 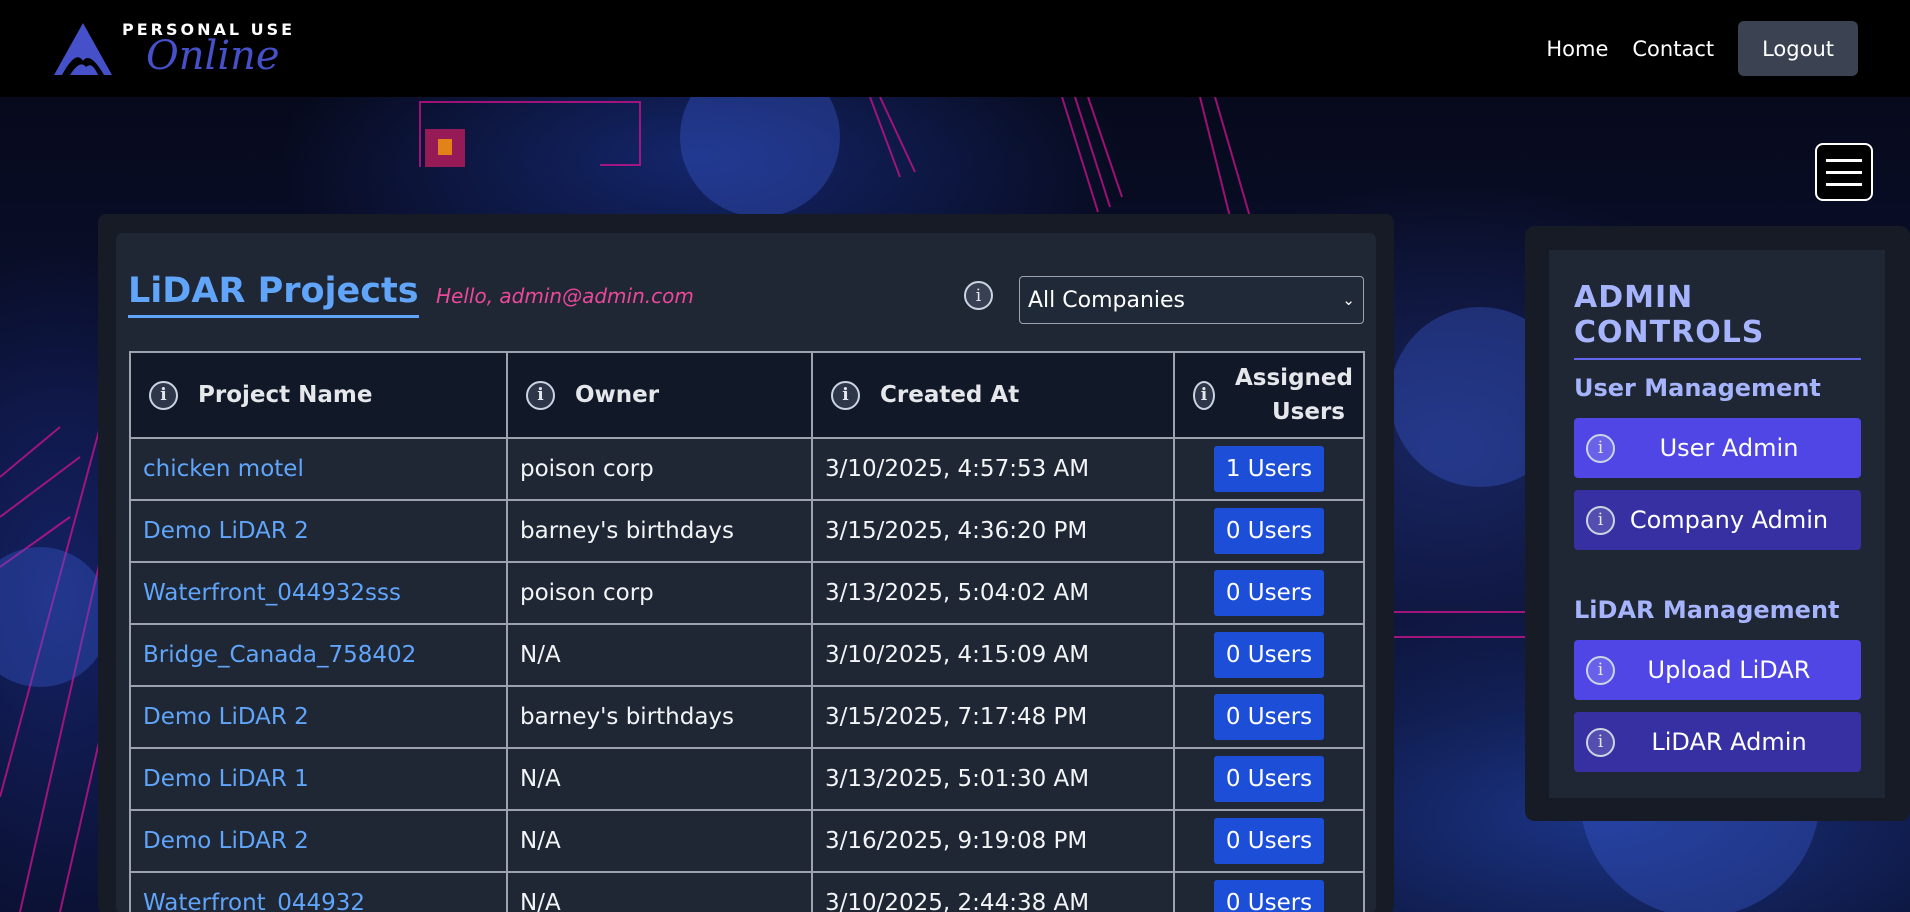 What do you see at coordinates (273, 295) in the screenshot?
I see `page-title: LiDAR Projects` at bounding box center [273, 295].